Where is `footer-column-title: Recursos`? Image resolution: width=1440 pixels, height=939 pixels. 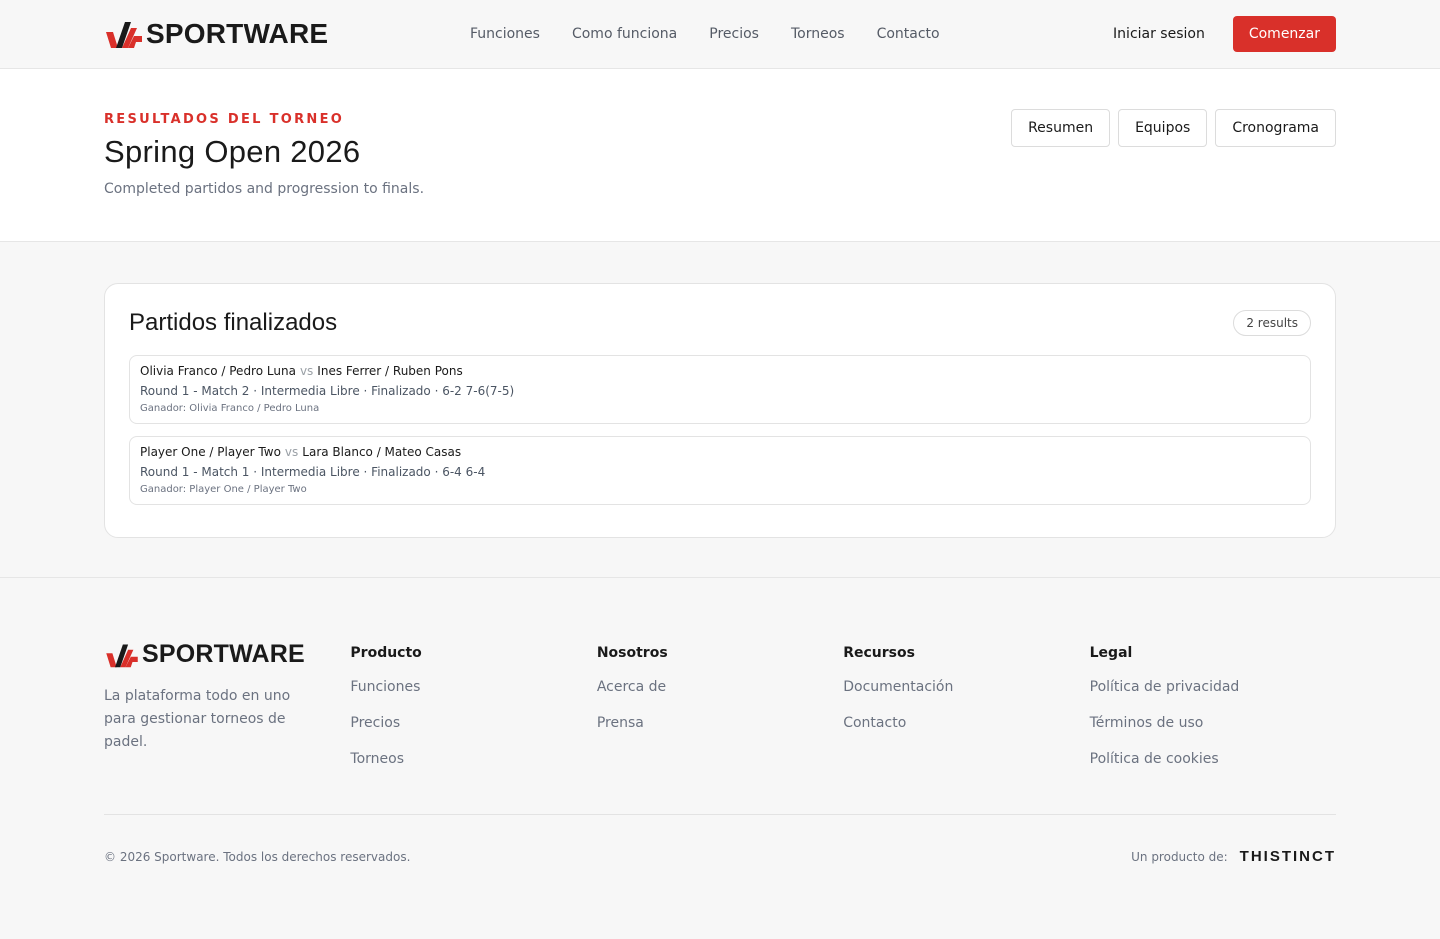 footer-column-title: Recursos is located at coordinates (879, 653).